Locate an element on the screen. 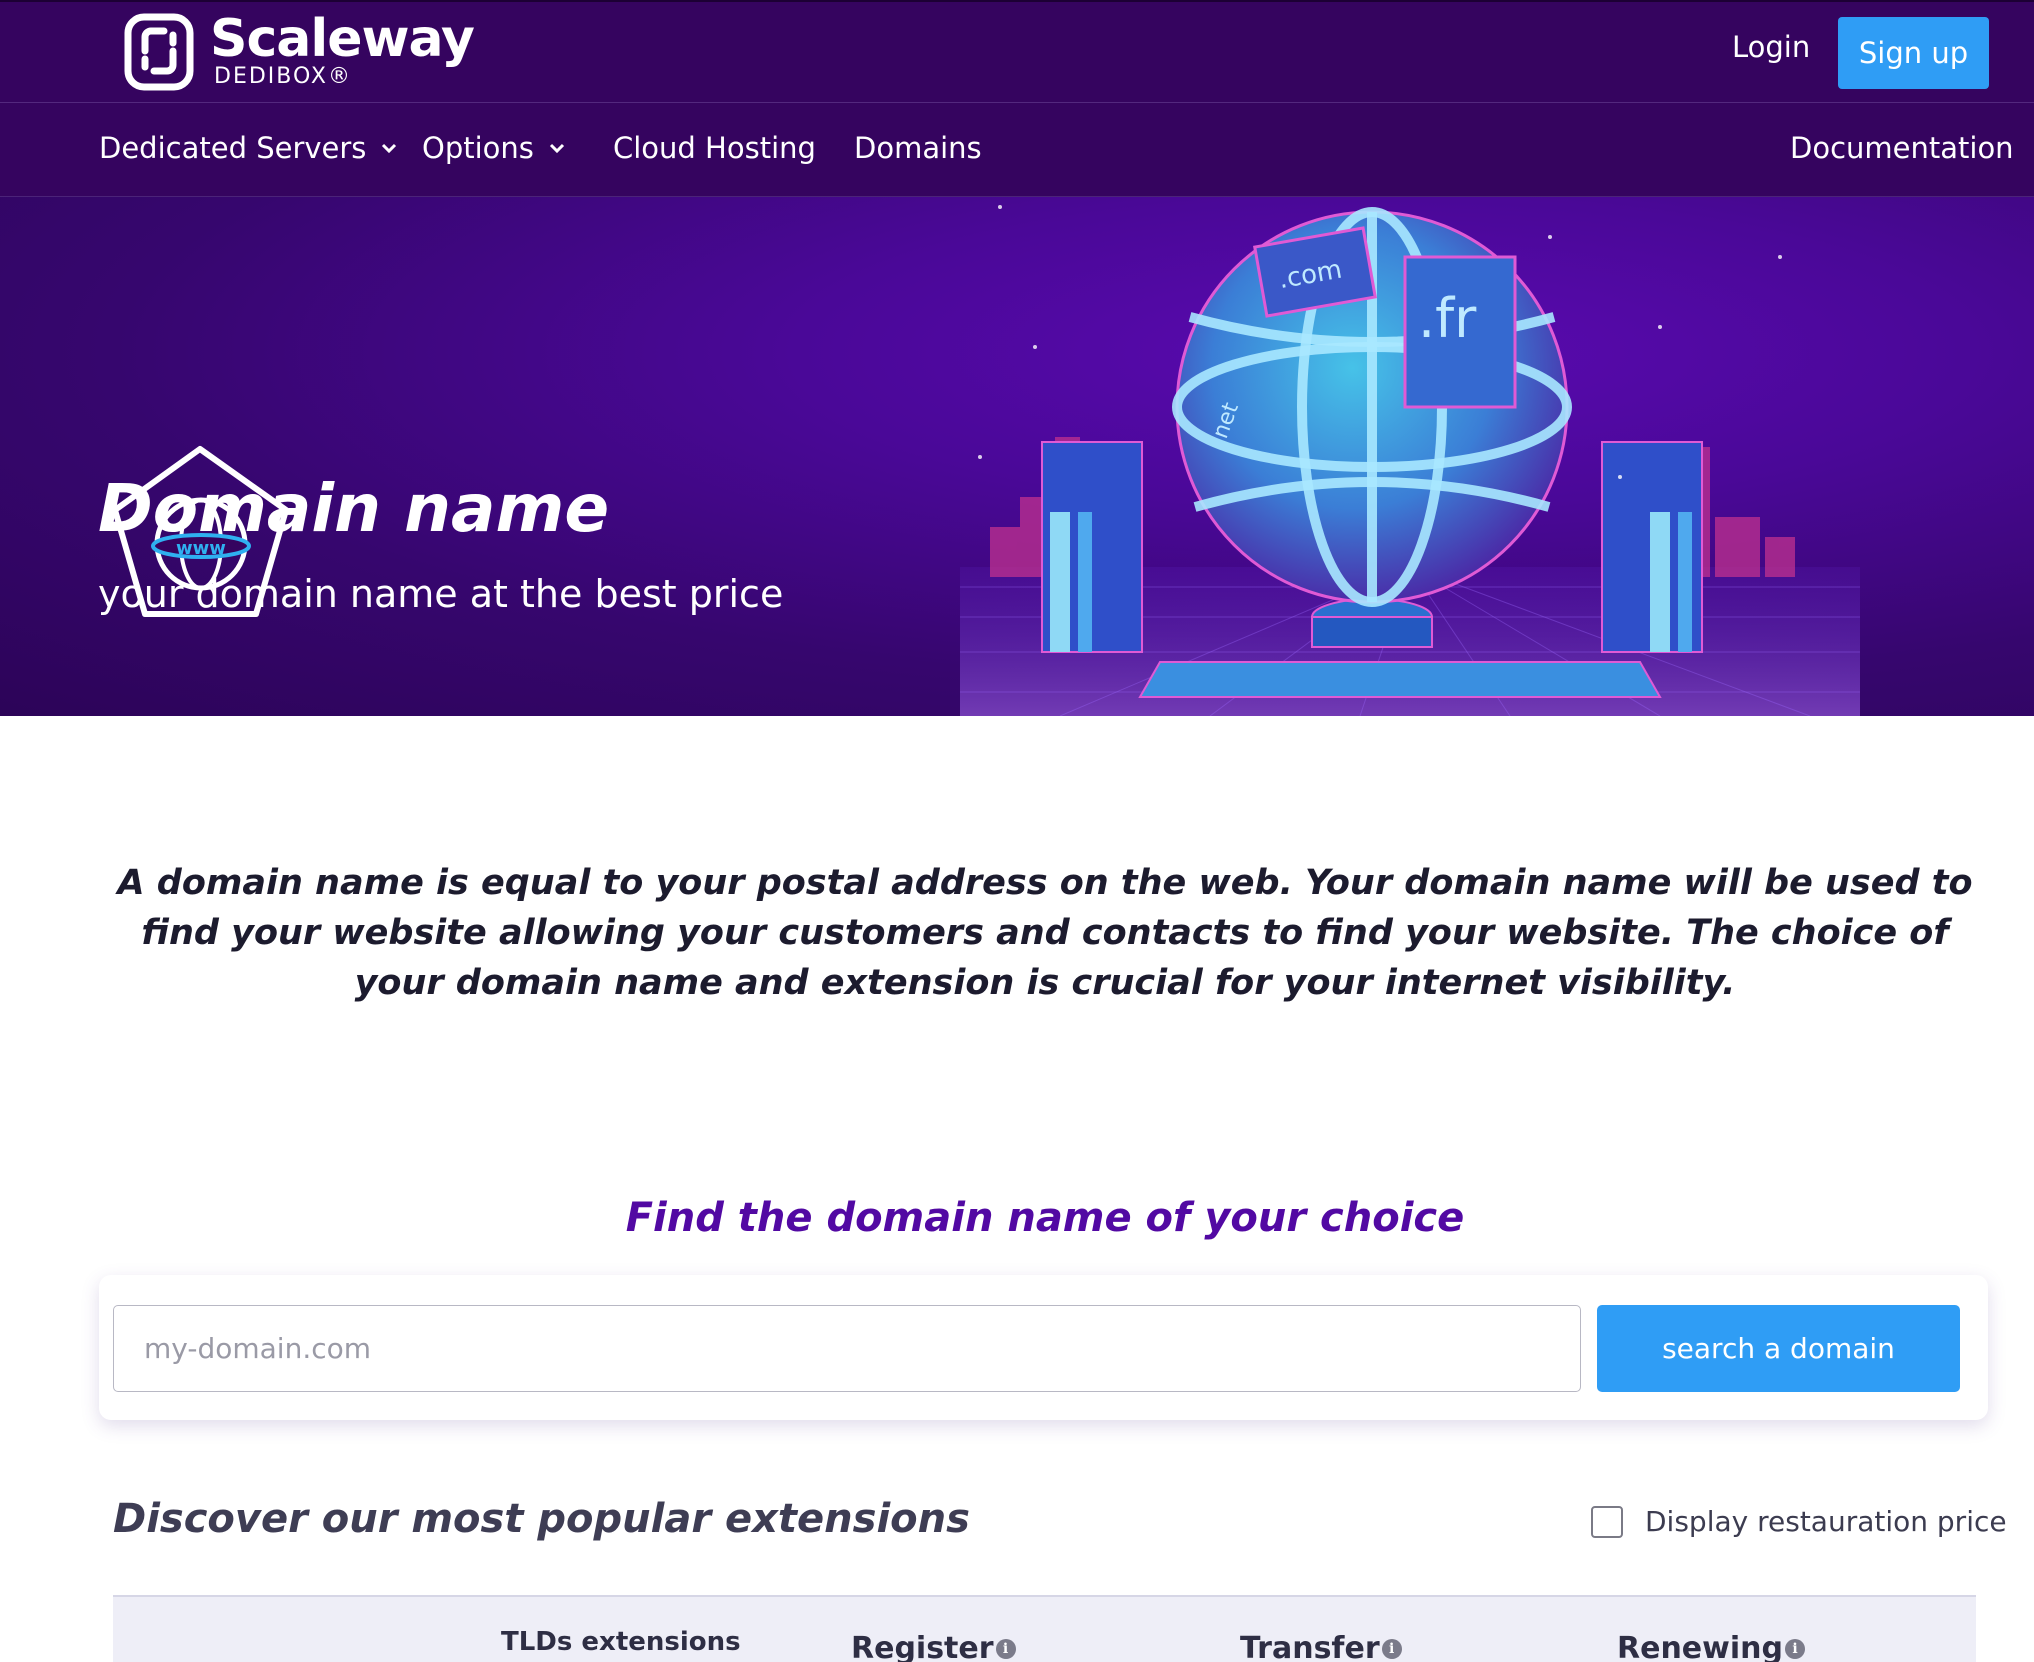 The width and height of the screenshot is (2034, 1662). nav-item-cloud-hosting: Cloud Hosting is located at coordinates (714, 148).